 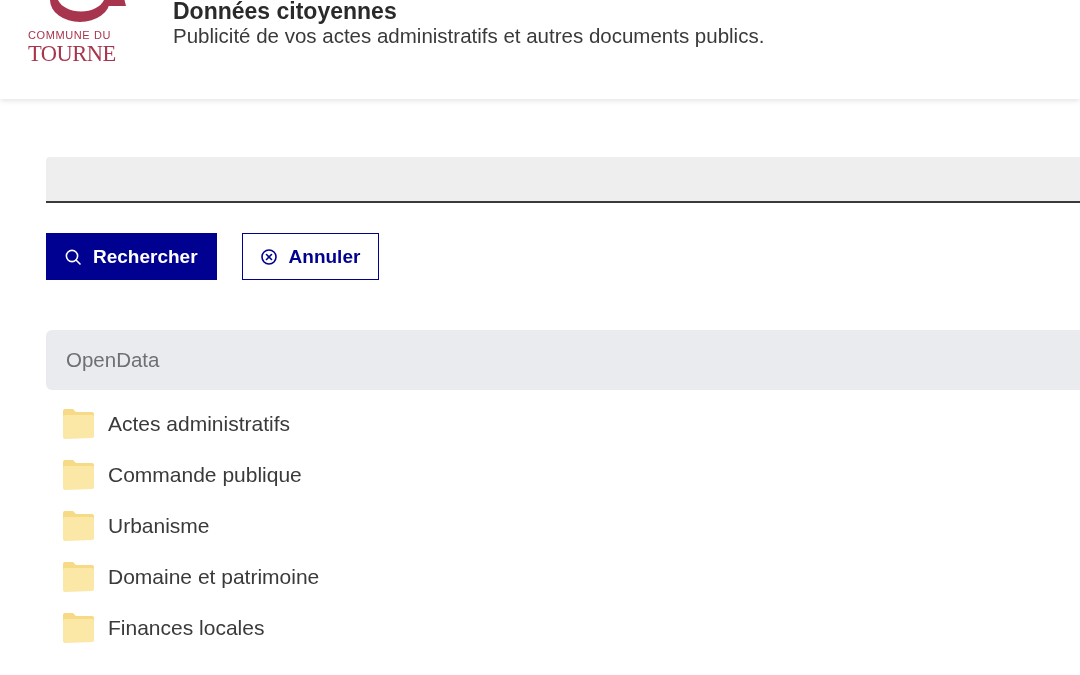 I want to click on action-button: Annuler, so click(x=310, y=256).